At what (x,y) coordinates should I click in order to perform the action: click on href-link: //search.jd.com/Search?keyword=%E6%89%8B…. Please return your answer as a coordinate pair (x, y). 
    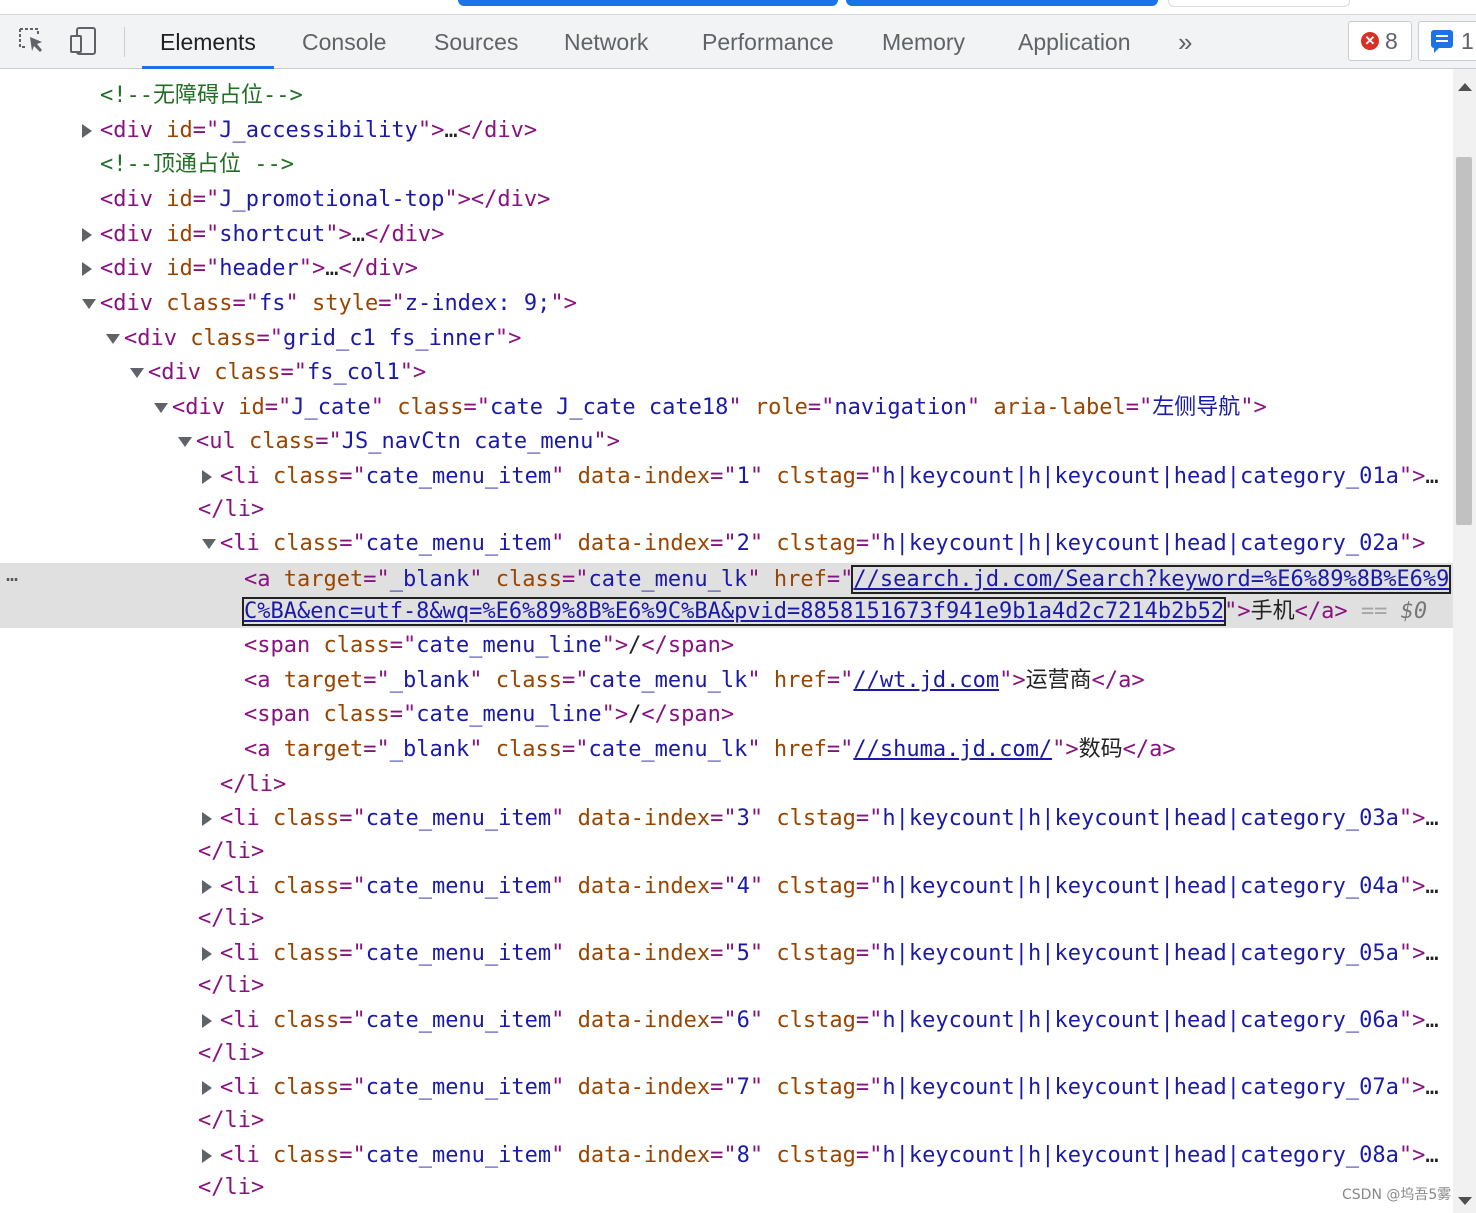
    Looking at the image, I should click on (1151, 579).